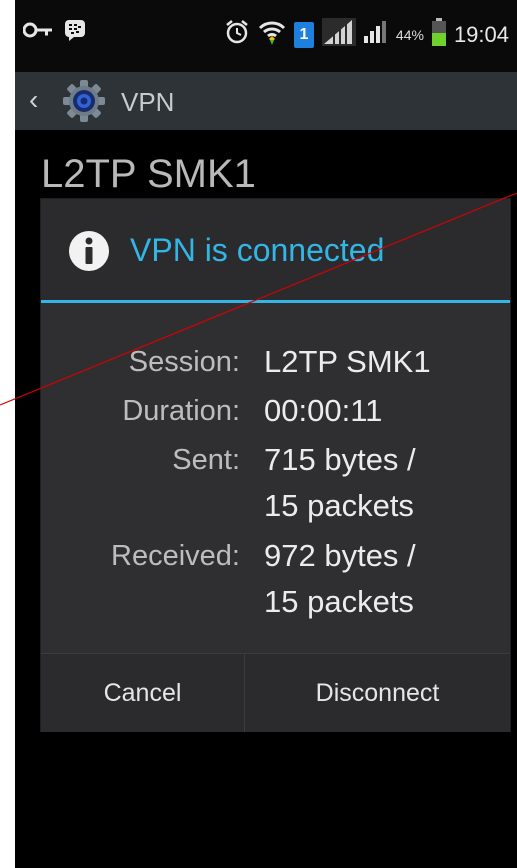 The image size is (517, 868). I want to click on received-value-line-2: 15 packets, so click(339, 601).